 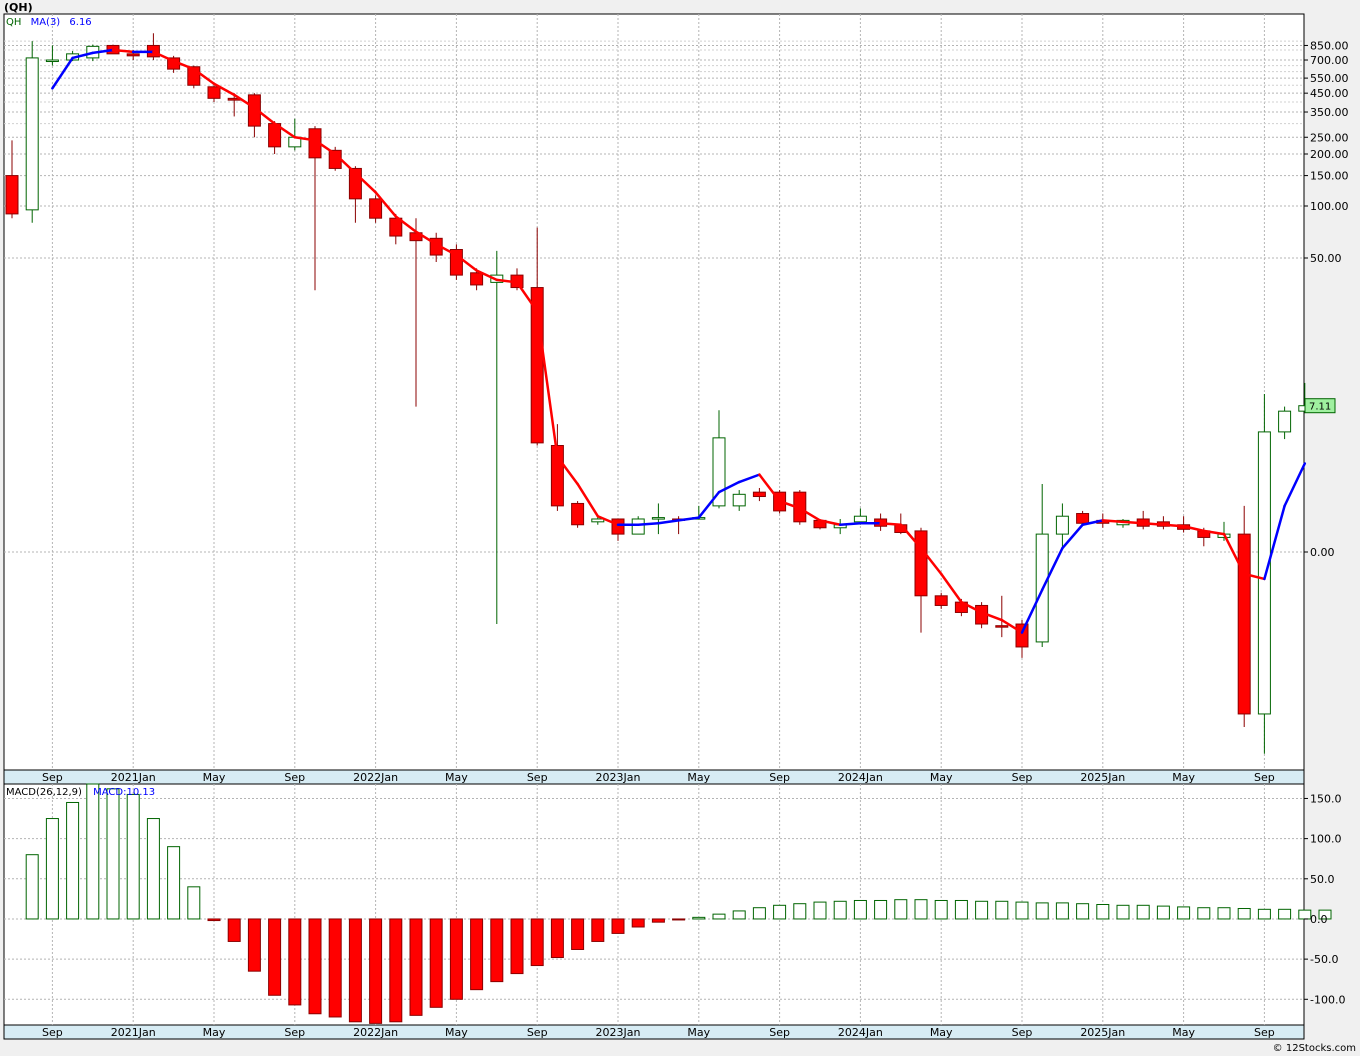 I want to click on x-tick-label-bottom: 2021Jan, so click(x=133, y=1032).